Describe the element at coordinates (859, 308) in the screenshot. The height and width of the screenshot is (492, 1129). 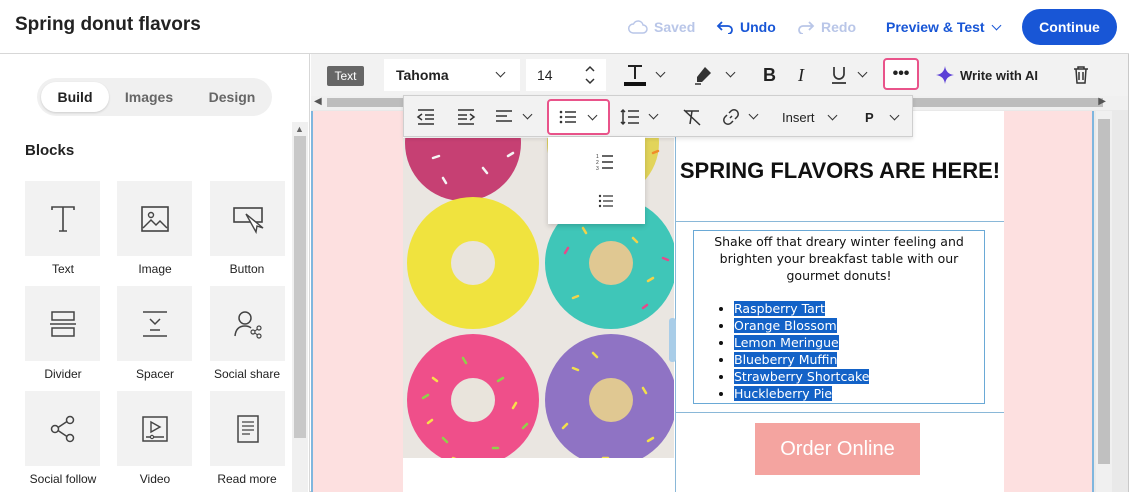
I see `list-item: Raspberry Tart` at that location.